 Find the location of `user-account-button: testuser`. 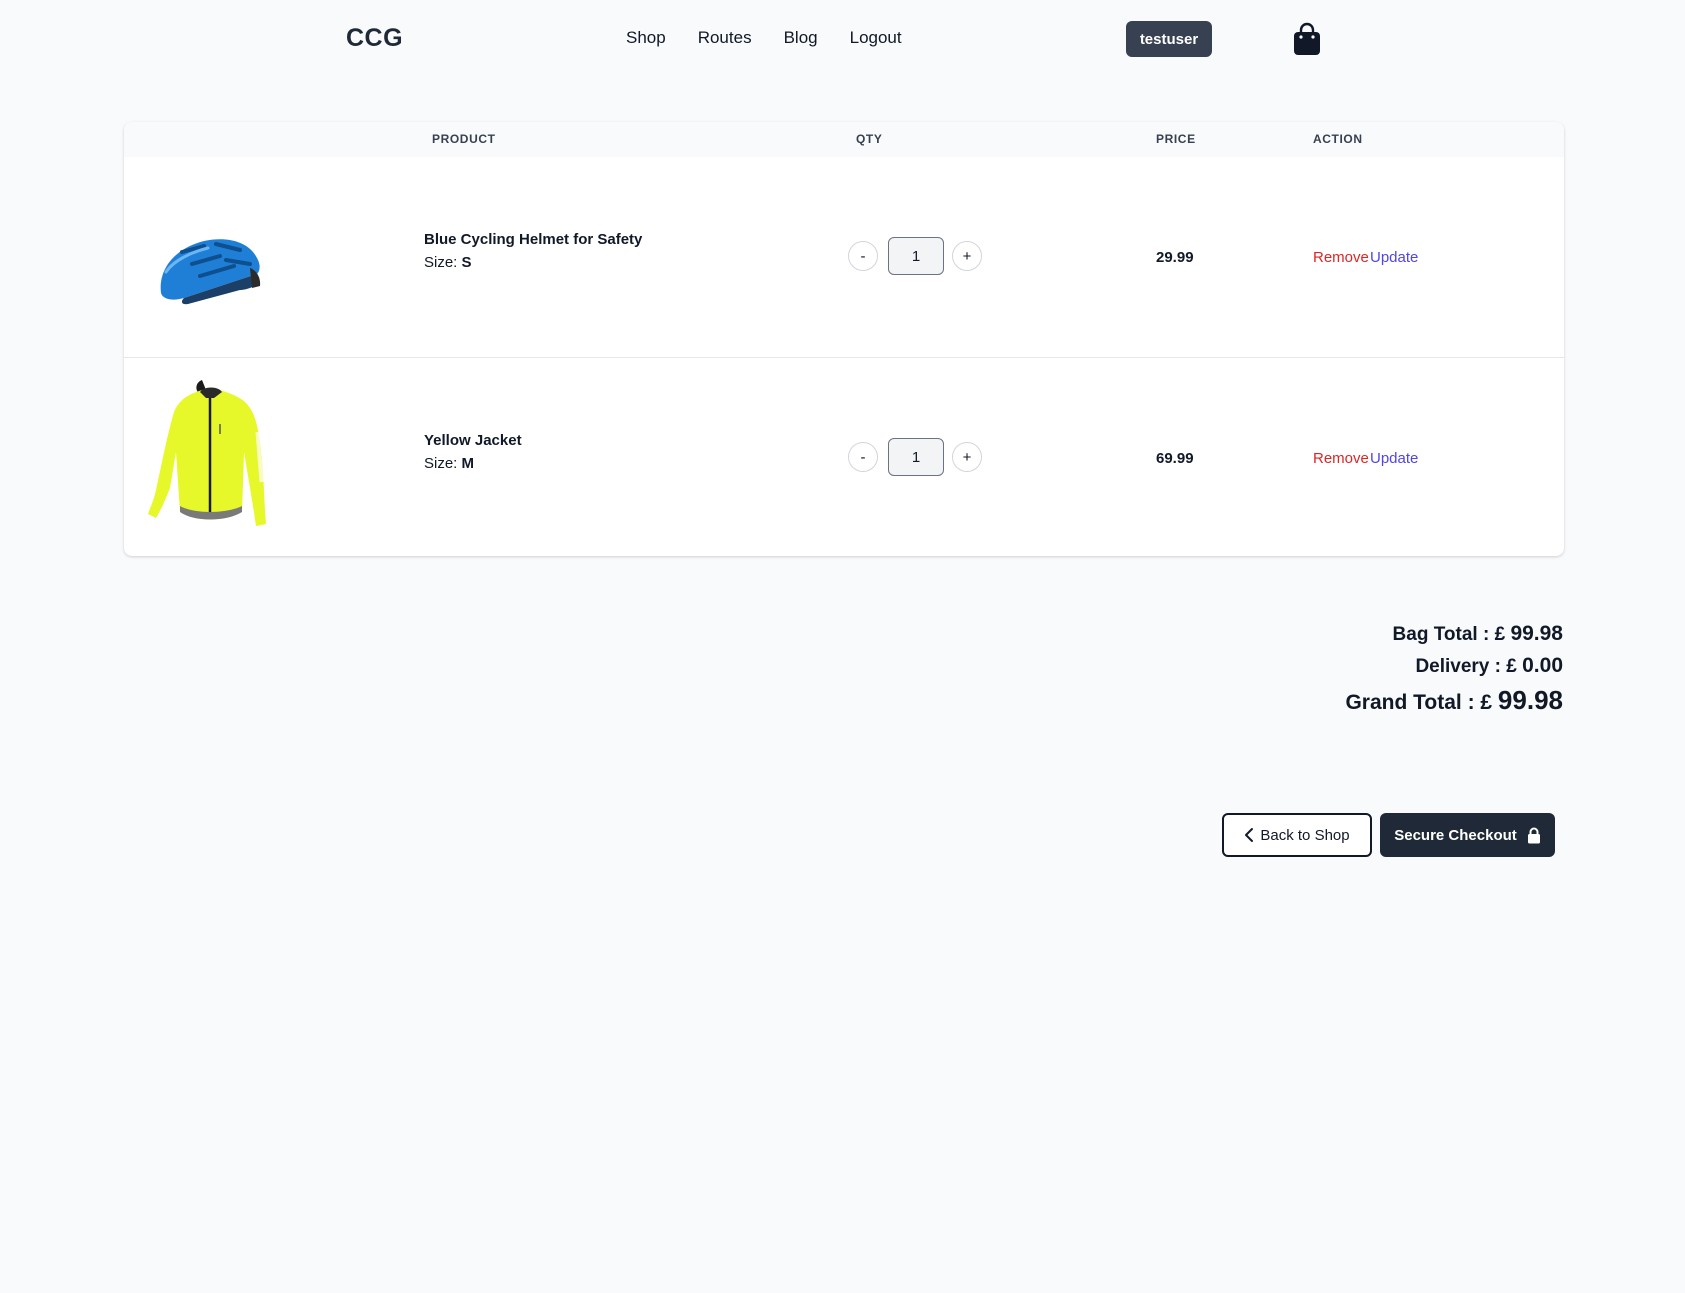

user-account-button: testuser is located at coordinates (1169, 39).